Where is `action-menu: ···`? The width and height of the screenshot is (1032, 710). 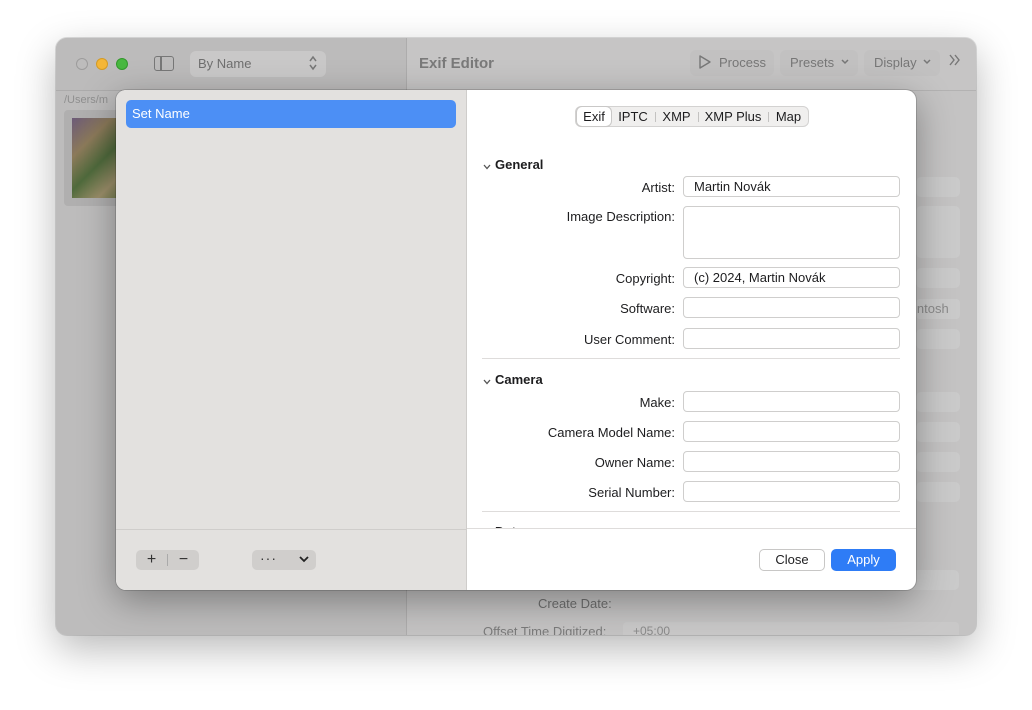
action-menu: ··· is located at coordinates (284, 560).